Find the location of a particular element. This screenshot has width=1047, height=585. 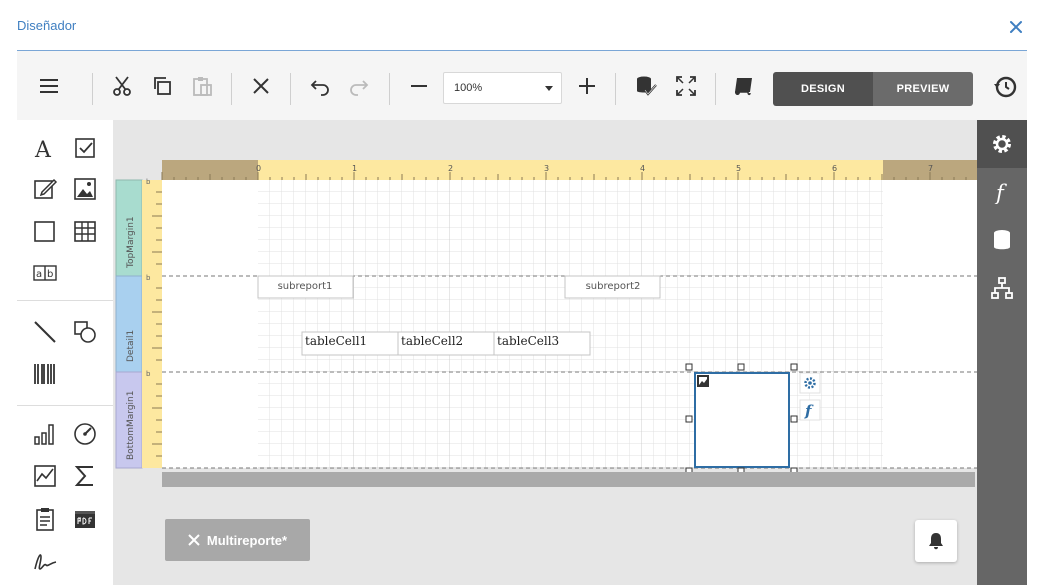

svg-text: b is located at coordinates (50, 274).